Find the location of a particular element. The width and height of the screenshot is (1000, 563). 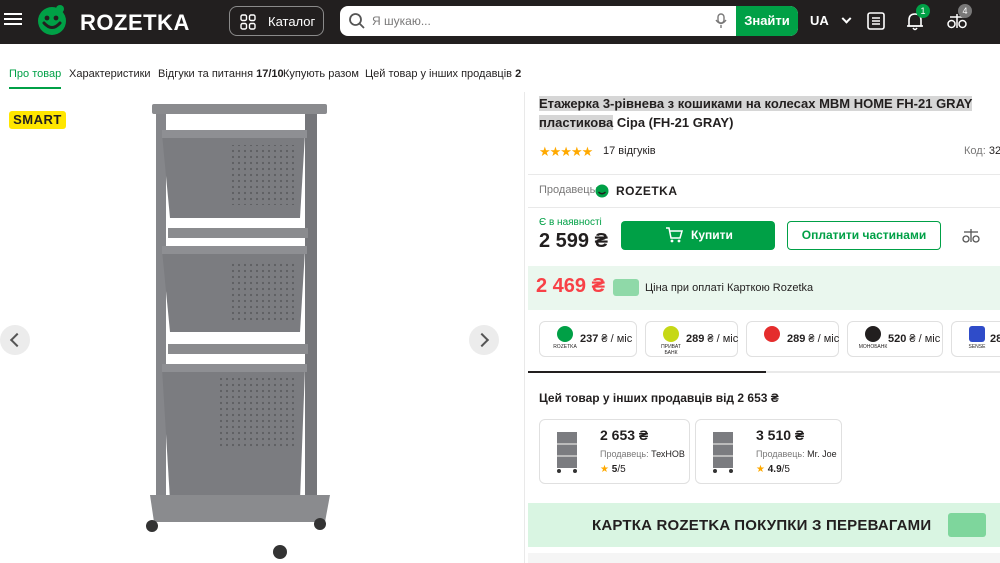

sense-bank-logo: SENSE is located at coordinates (977, 338).